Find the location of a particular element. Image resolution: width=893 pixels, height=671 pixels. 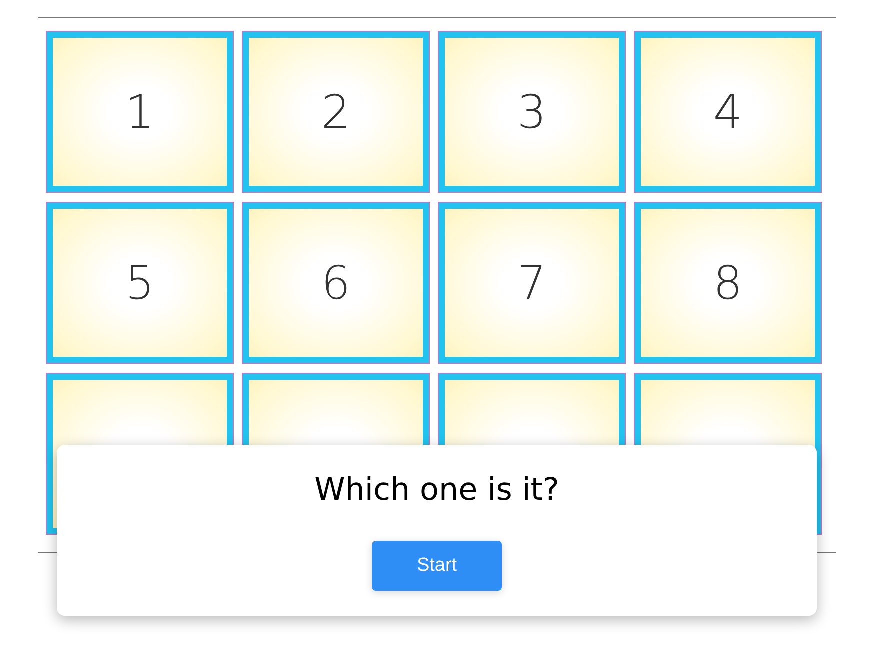

card-number: 6 is located at coordinates (336, 283).